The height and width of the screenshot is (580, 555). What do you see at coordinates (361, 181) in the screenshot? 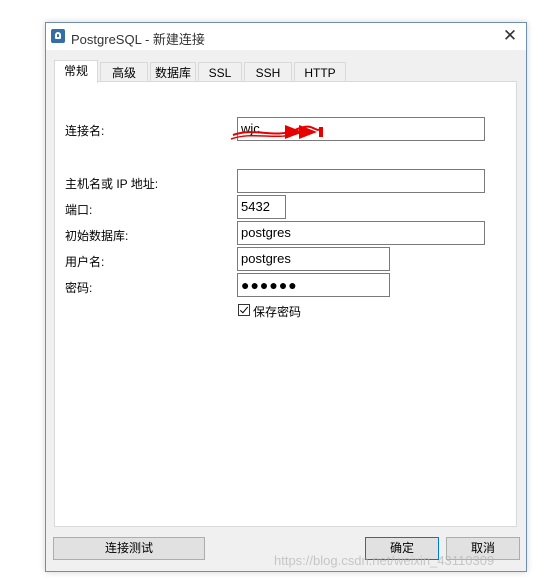
I see `host-field` at bounding box center [361, 181].